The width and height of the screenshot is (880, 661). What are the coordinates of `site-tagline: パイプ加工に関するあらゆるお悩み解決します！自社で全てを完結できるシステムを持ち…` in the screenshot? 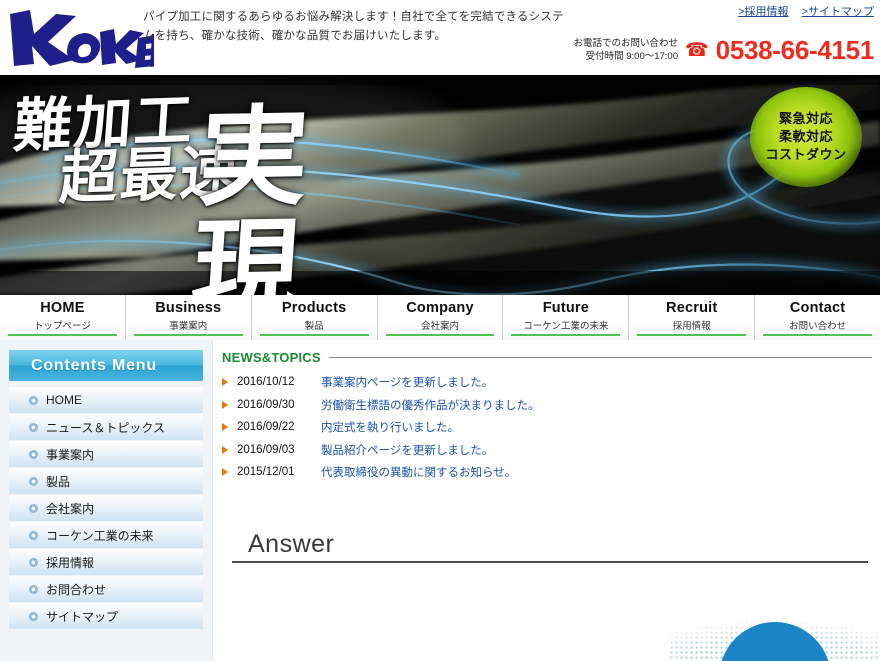 It's located at (353, 26).